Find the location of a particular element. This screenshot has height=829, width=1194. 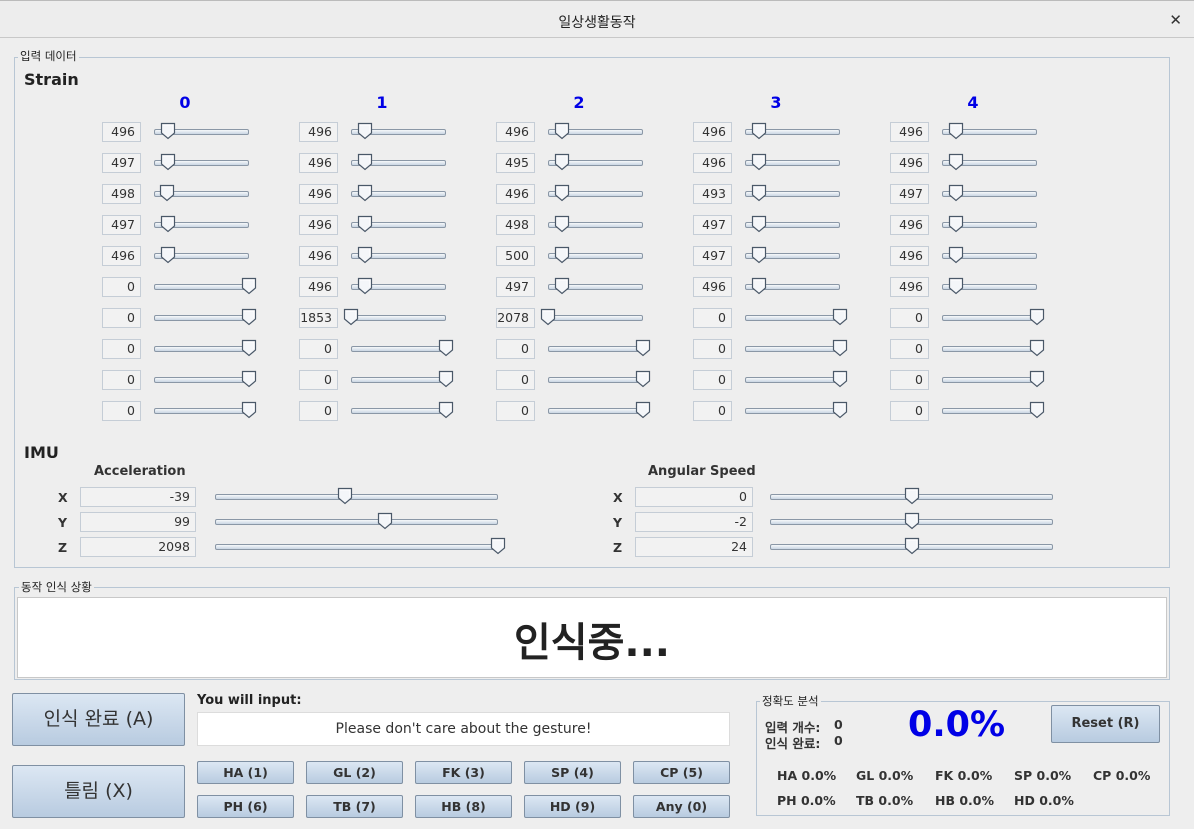

gesture-button: SP (4) is located at coordinates (572, 772).